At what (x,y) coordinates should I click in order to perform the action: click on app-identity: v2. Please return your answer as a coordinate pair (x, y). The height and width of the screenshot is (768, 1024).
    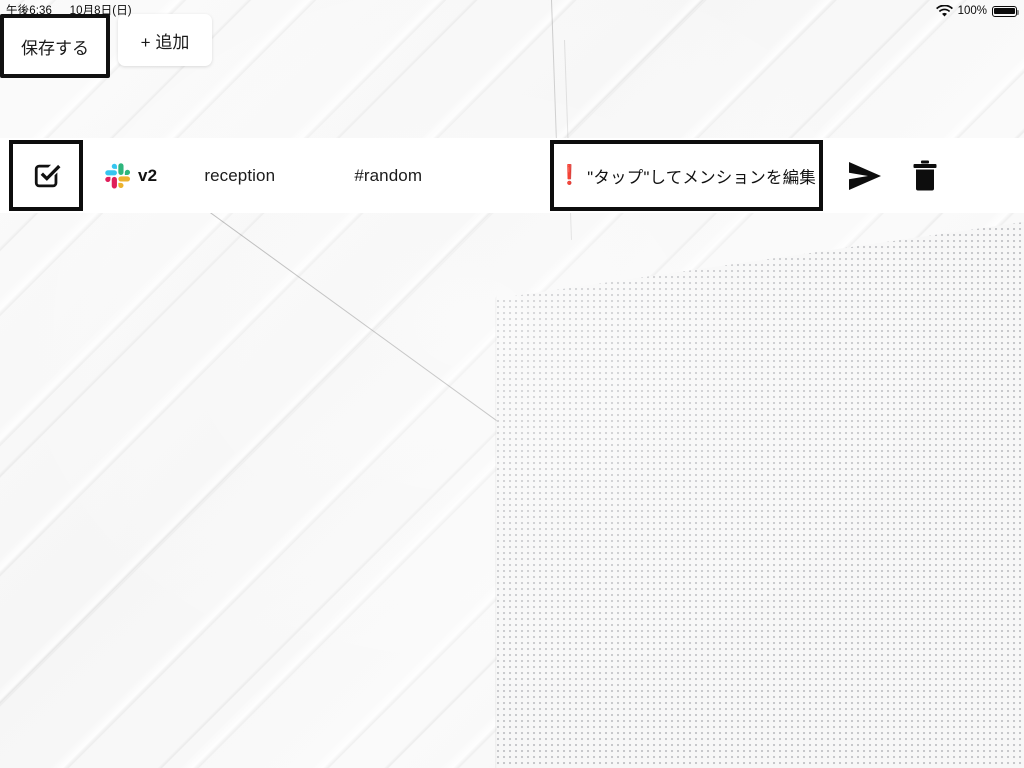
    Looking at the image, I should click on (131, 175).